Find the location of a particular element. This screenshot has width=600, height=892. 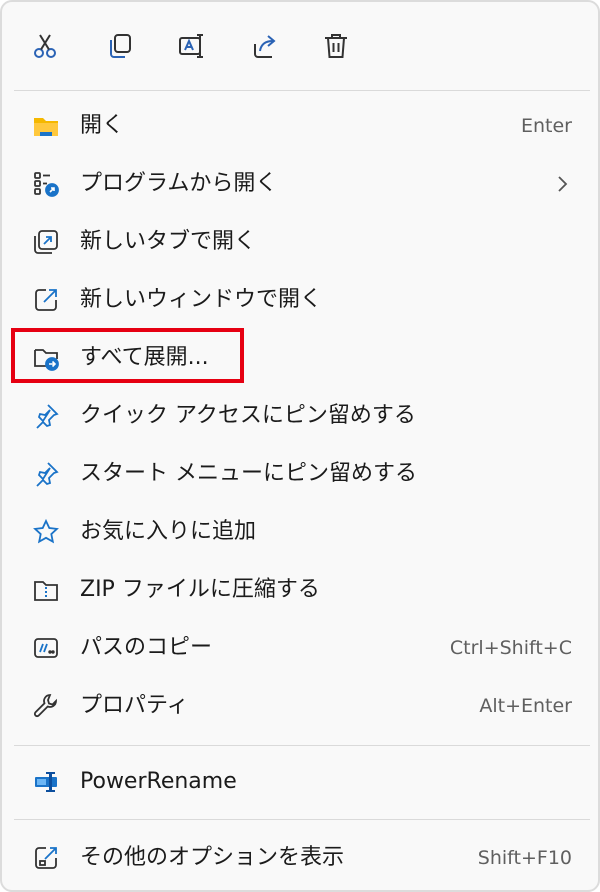

cut-icon is located at coordinates (45, 46).